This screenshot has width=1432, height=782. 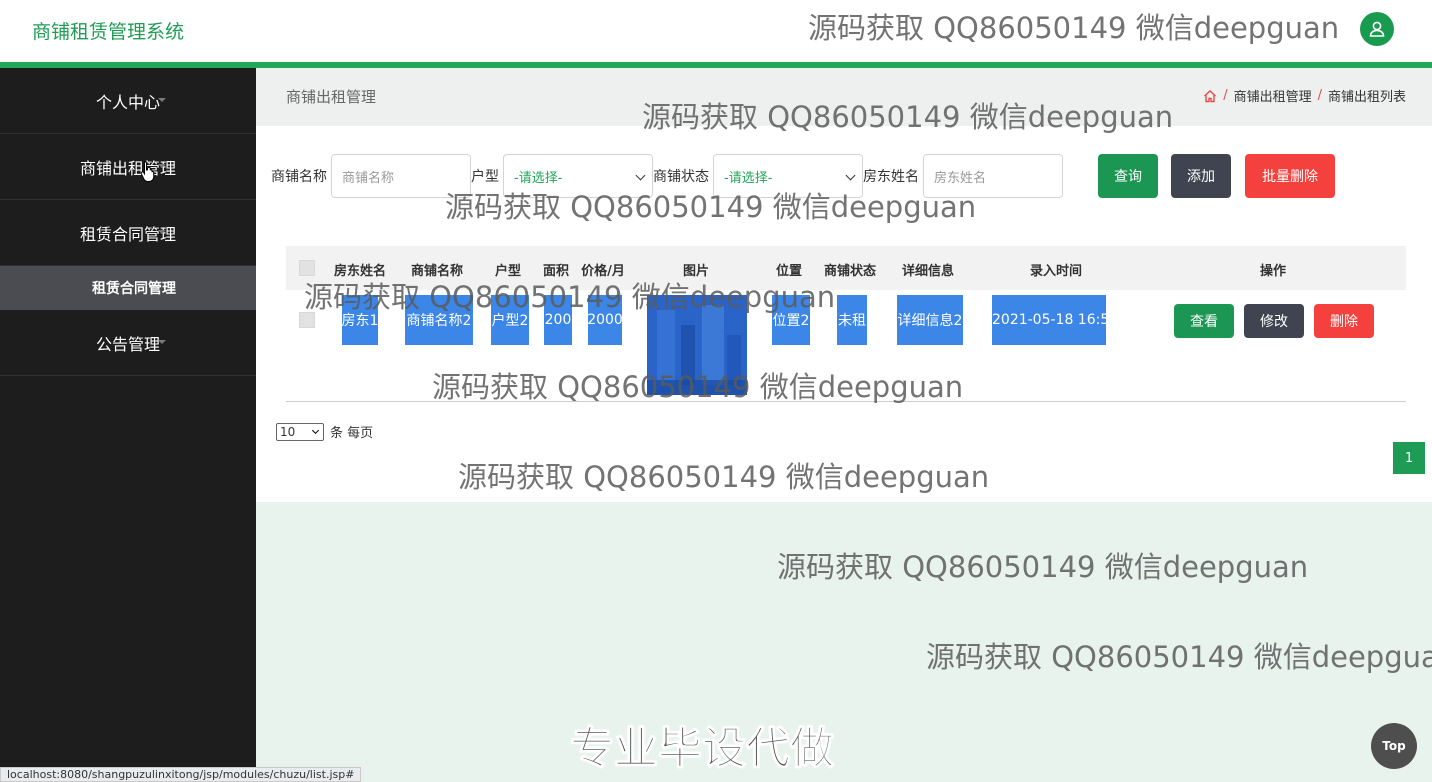 I want to click on page-size-select: 10, so click(x=300, y=431).